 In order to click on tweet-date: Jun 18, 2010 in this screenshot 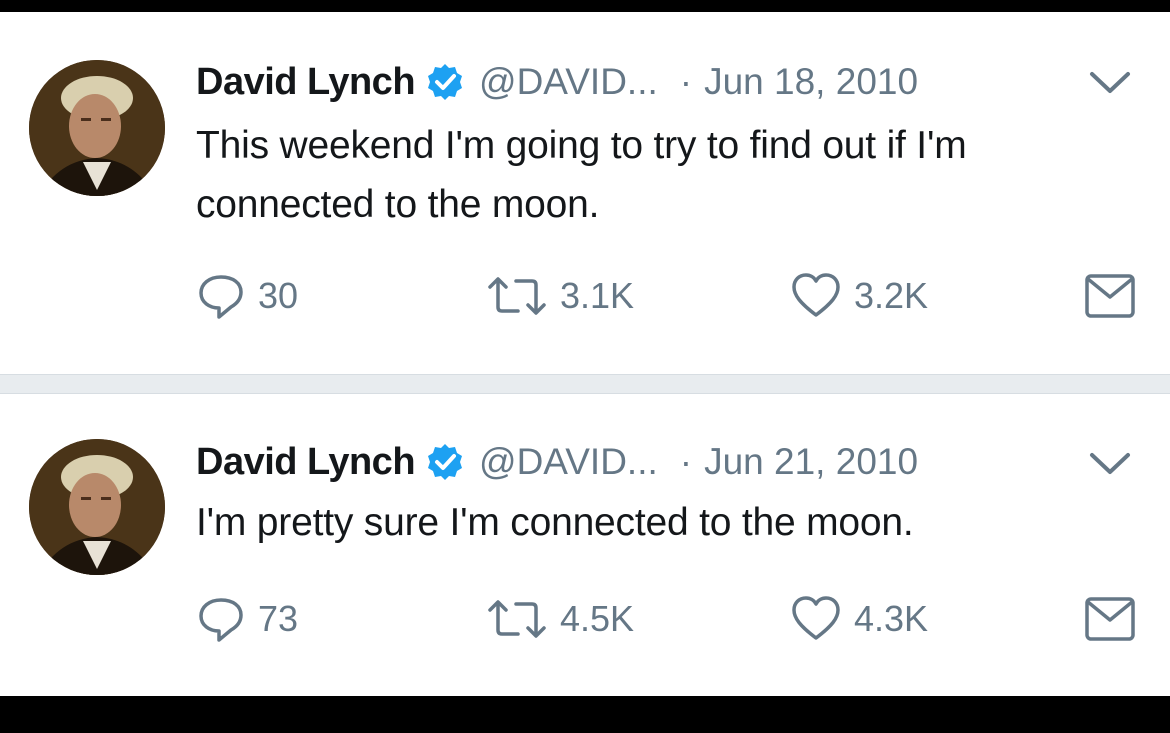, I will do `click(811, 82)`.